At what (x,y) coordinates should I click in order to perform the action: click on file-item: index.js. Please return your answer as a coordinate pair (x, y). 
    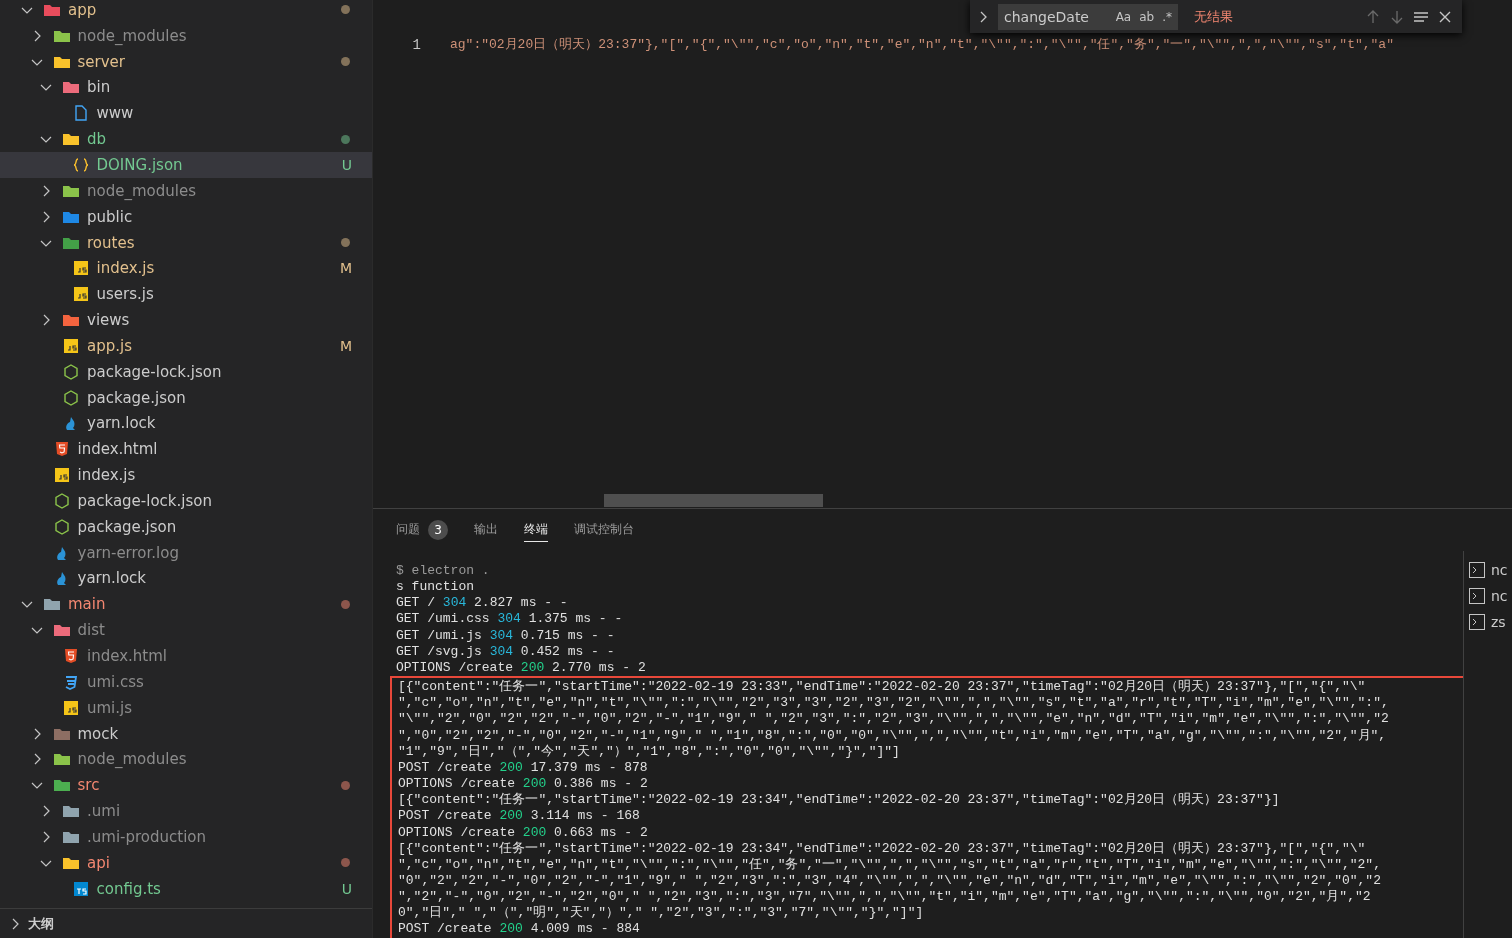
    Looking at the image, I should click on (186, 475).